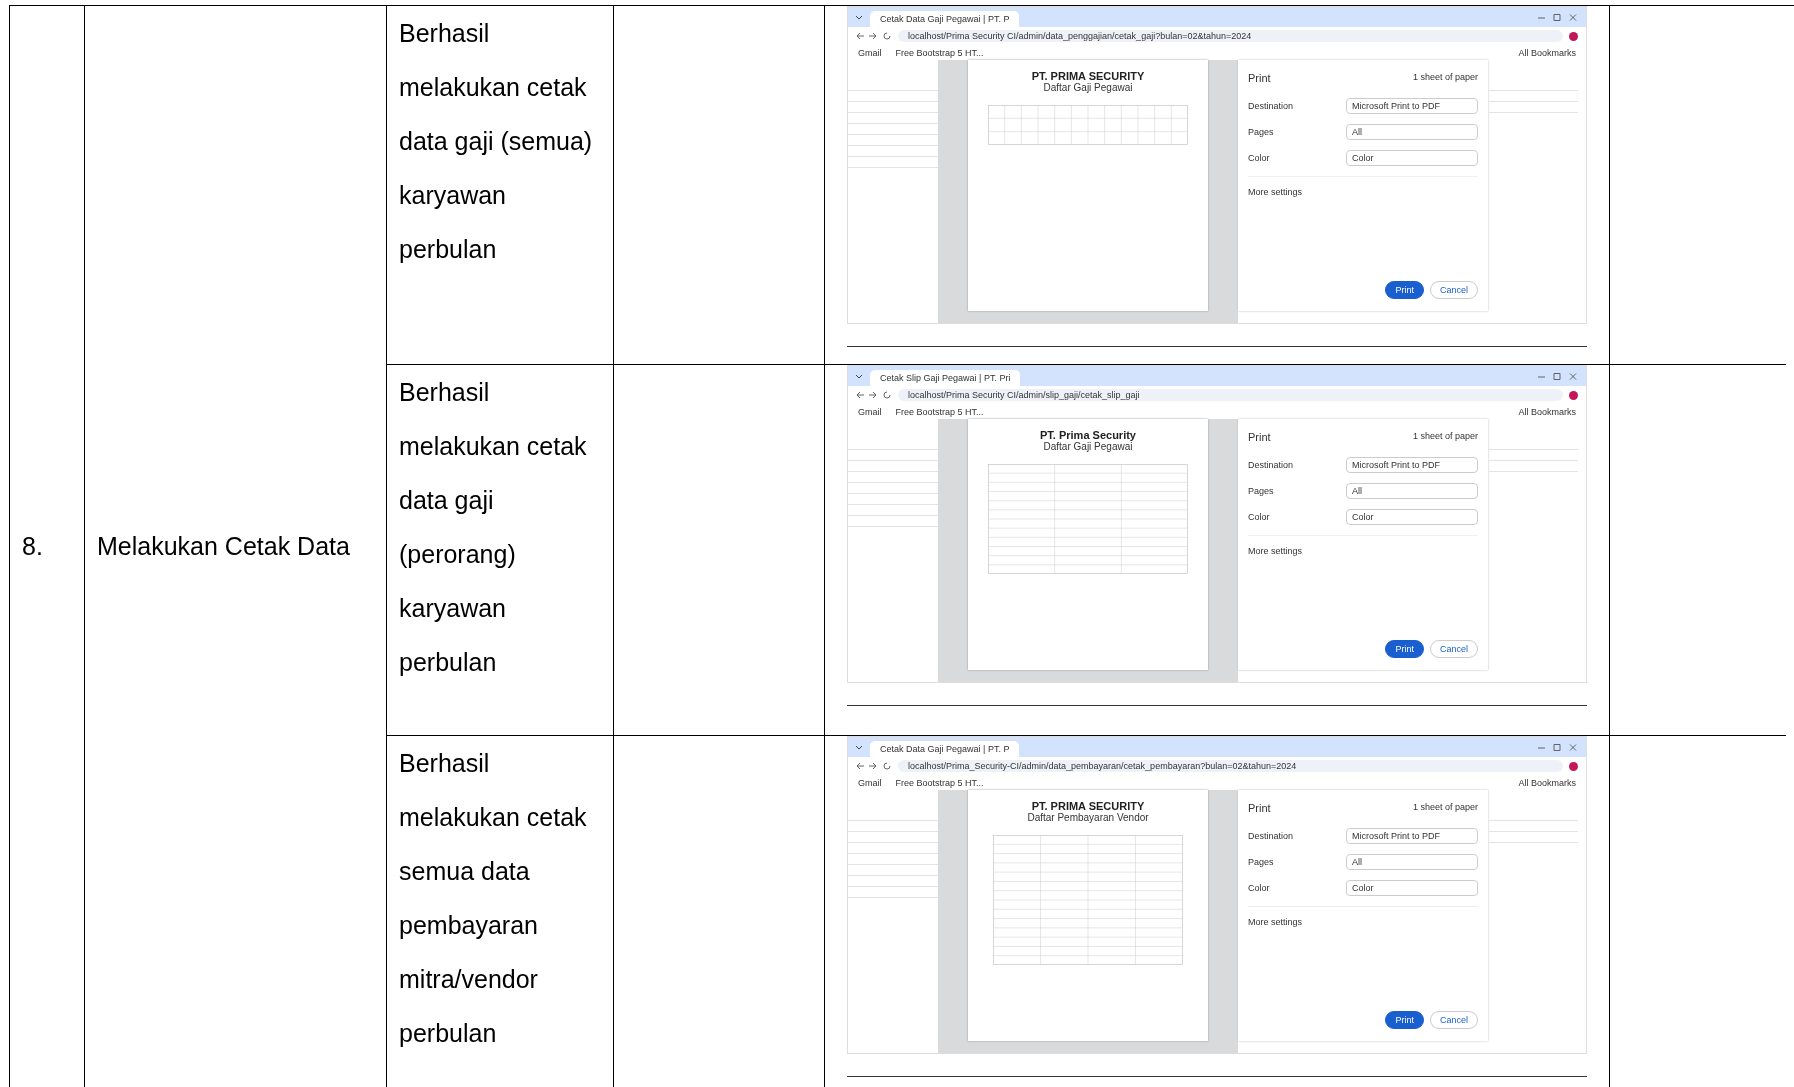  What do you see at coordinates (493, 898) in the screenshot?
I see `result-text: Berhasil melakukan cetak semua data pembayaran mitra/vendor perbulan` at bounding box center [493, 898].